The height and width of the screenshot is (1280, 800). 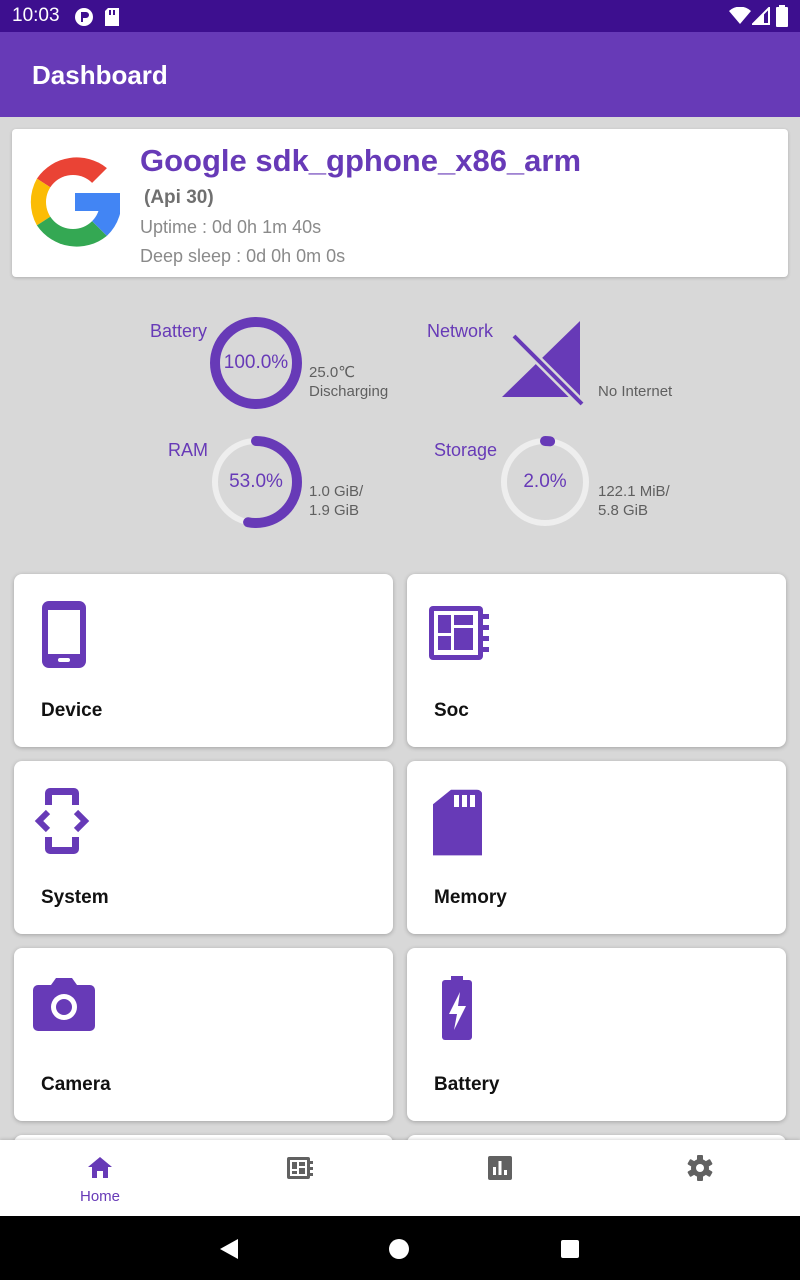 I want to click on bar-chart-icon, so click(x=500, y=1168).